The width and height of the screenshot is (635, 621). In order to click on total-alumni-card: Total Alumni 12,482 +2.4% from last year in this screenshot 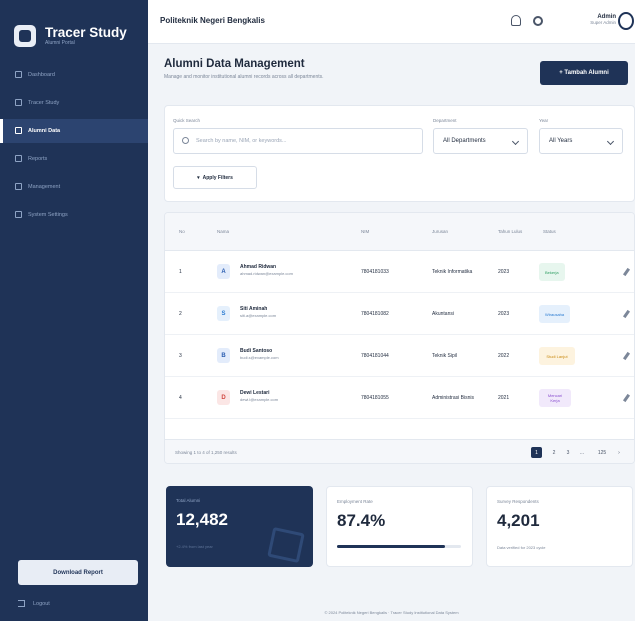, I will do `click(239, 526)`.